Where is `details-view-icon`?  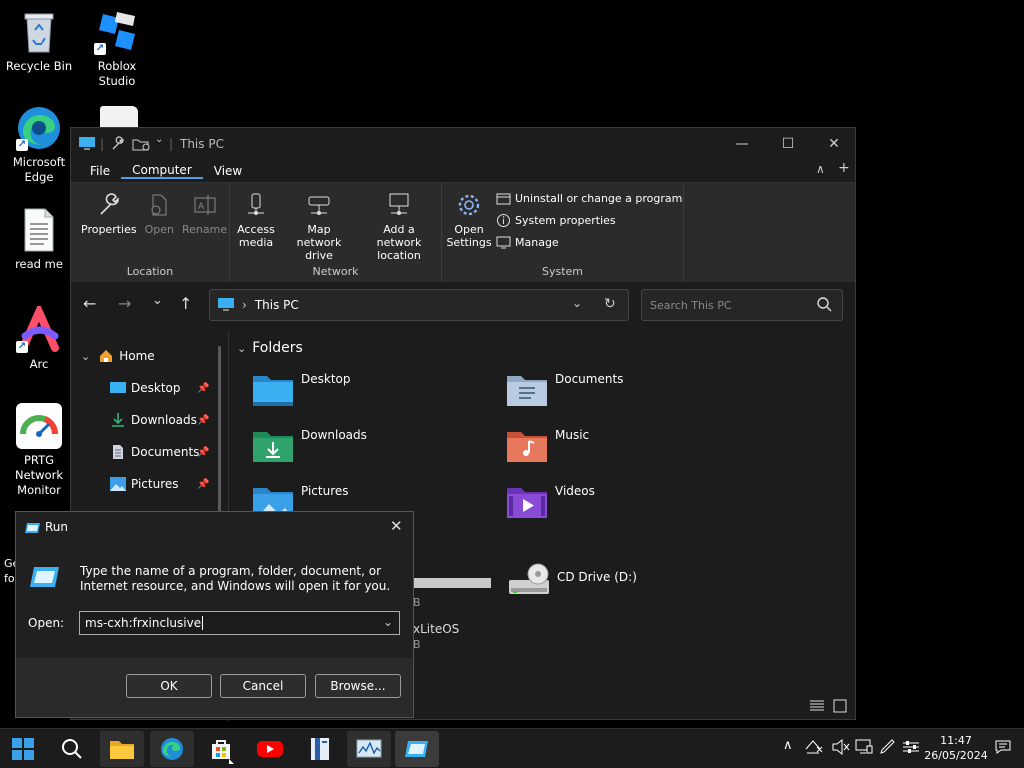
details-view-icon is located at coordinates (817, 707).